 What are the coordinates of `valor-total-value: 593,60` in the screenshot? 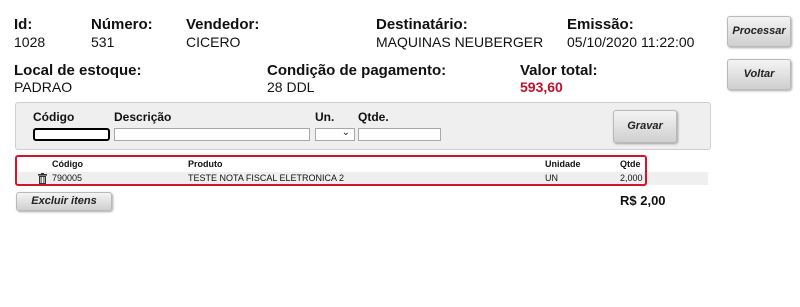 It's located at (541, 87).